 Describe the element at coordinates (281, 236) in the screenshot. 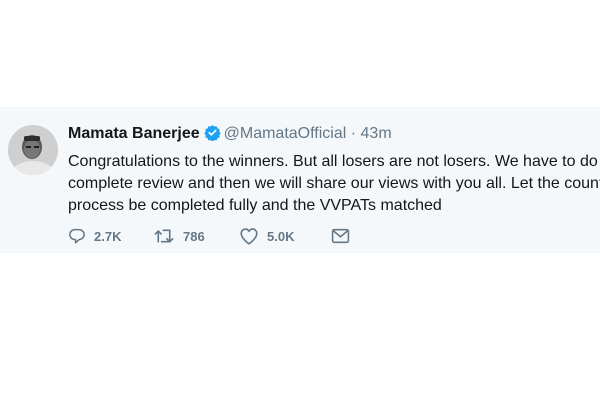

I see `like-count: 5.0K` at that location.